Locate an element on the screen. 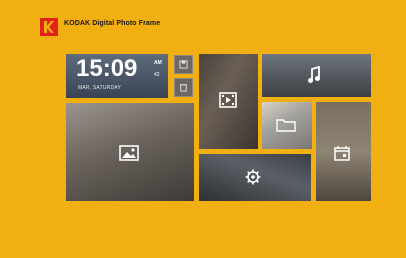  tile-music is located at coordinates (316, 75).